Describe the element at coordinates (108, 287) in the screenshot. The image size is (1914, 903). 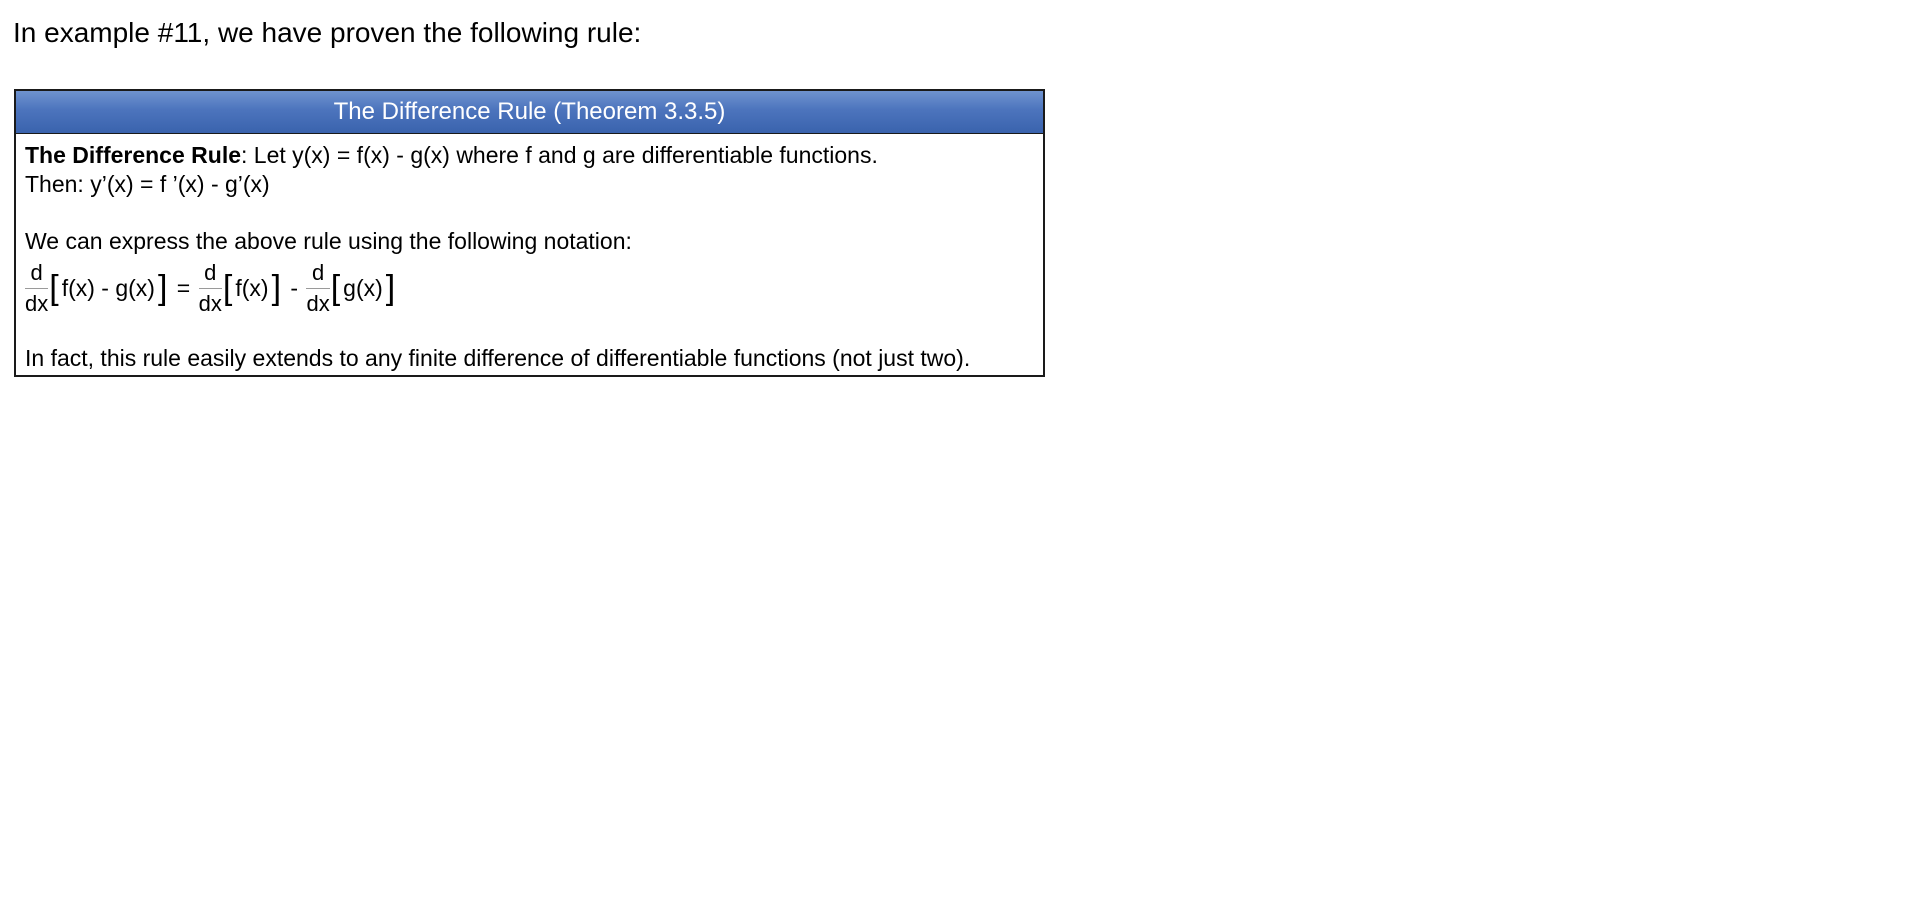
I see `formula-term-difference: f(x) - g(x)` at that location.